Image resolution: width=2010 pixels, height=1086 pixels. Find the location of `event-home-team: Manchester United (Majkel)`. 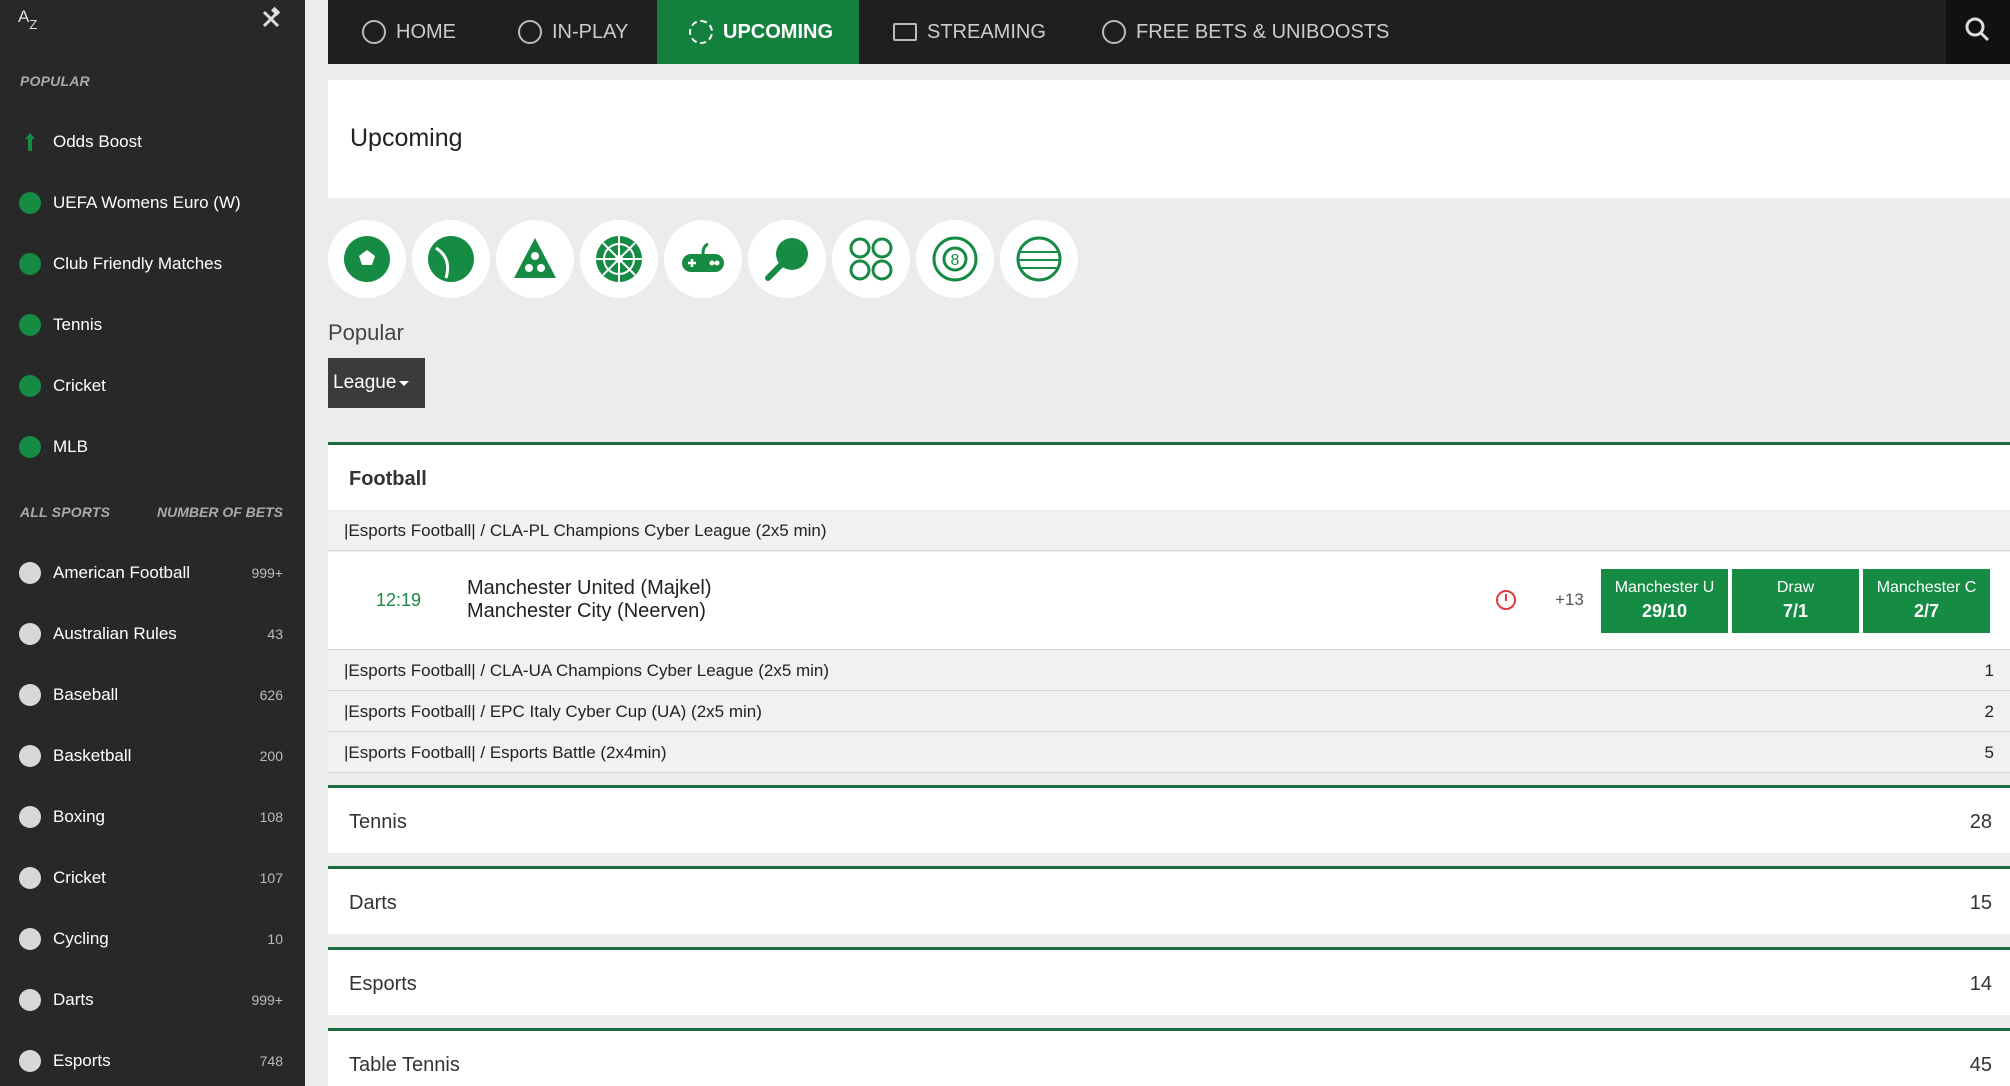

event-home-team: Manchester United (Majkel) is located at coordinates (589, 588).